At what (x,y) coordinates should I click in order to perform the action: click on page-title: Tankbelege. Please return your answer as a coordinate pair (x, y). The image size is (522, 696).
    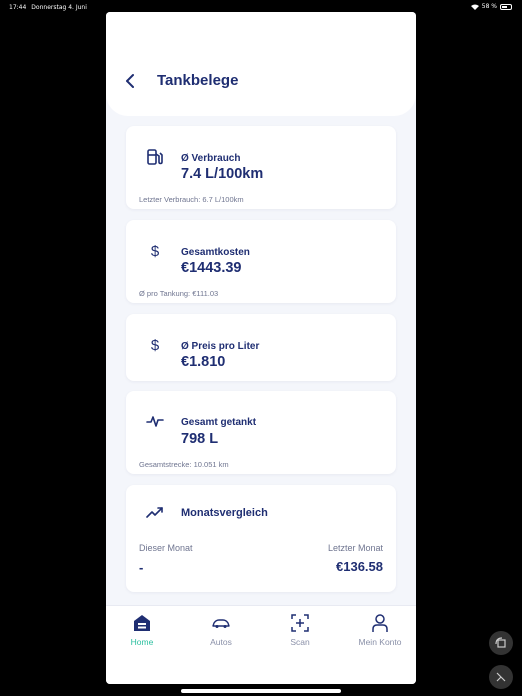
    Looking at the image, I should click on (198, 80).